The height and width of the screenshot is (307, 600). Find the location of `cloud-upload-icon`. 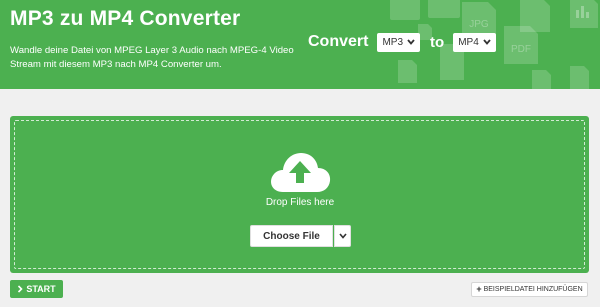

cloud-upload-icon is located at coordinates (301, 172).